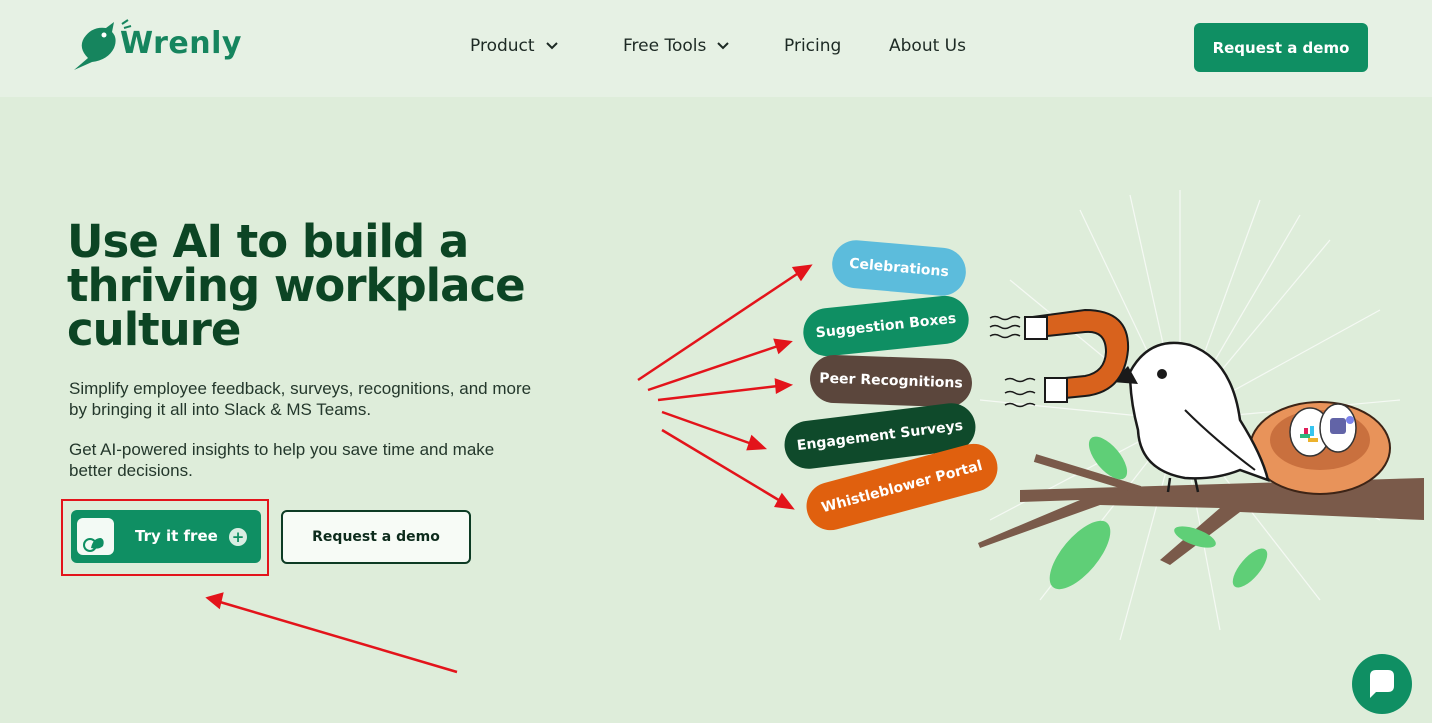 The height and width of the screenshot is (723, 1432). Describe the element at coordinates (891, 381) in the screenshot. I see `pill-peer-recognitions: Peer Recognitions` at that location.